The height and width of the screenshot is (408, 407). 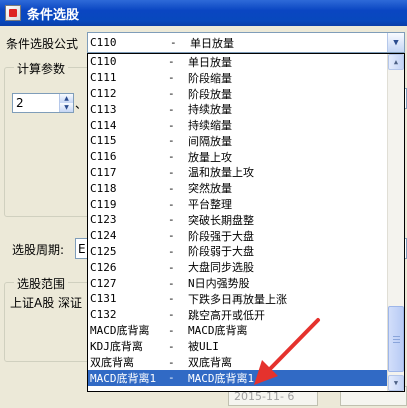 What do you see at coordinates (103, 236) in the screenshot?
I see `list-item-code: C124` at bounding box center [103, 236].